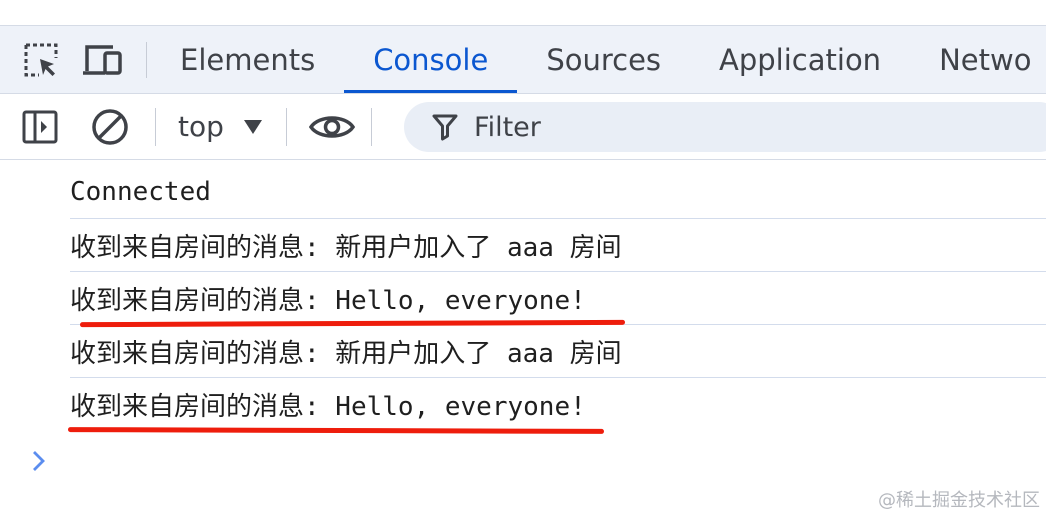 The height and width of the screenshot is (518, 1046). I want to click on sidebar-toggle-icon, so click(40, 127).